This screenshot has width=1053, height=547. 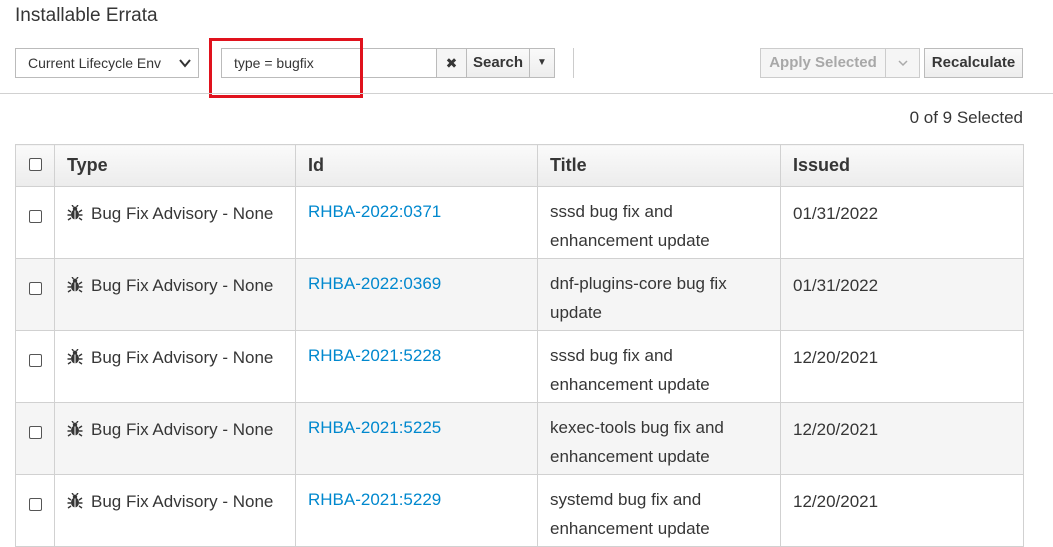 What do you see at coordinates (630, 514) in the screenshot?
I see `errata-title: systemd bug fix and enhancement update` at bounding box center [630, 514].